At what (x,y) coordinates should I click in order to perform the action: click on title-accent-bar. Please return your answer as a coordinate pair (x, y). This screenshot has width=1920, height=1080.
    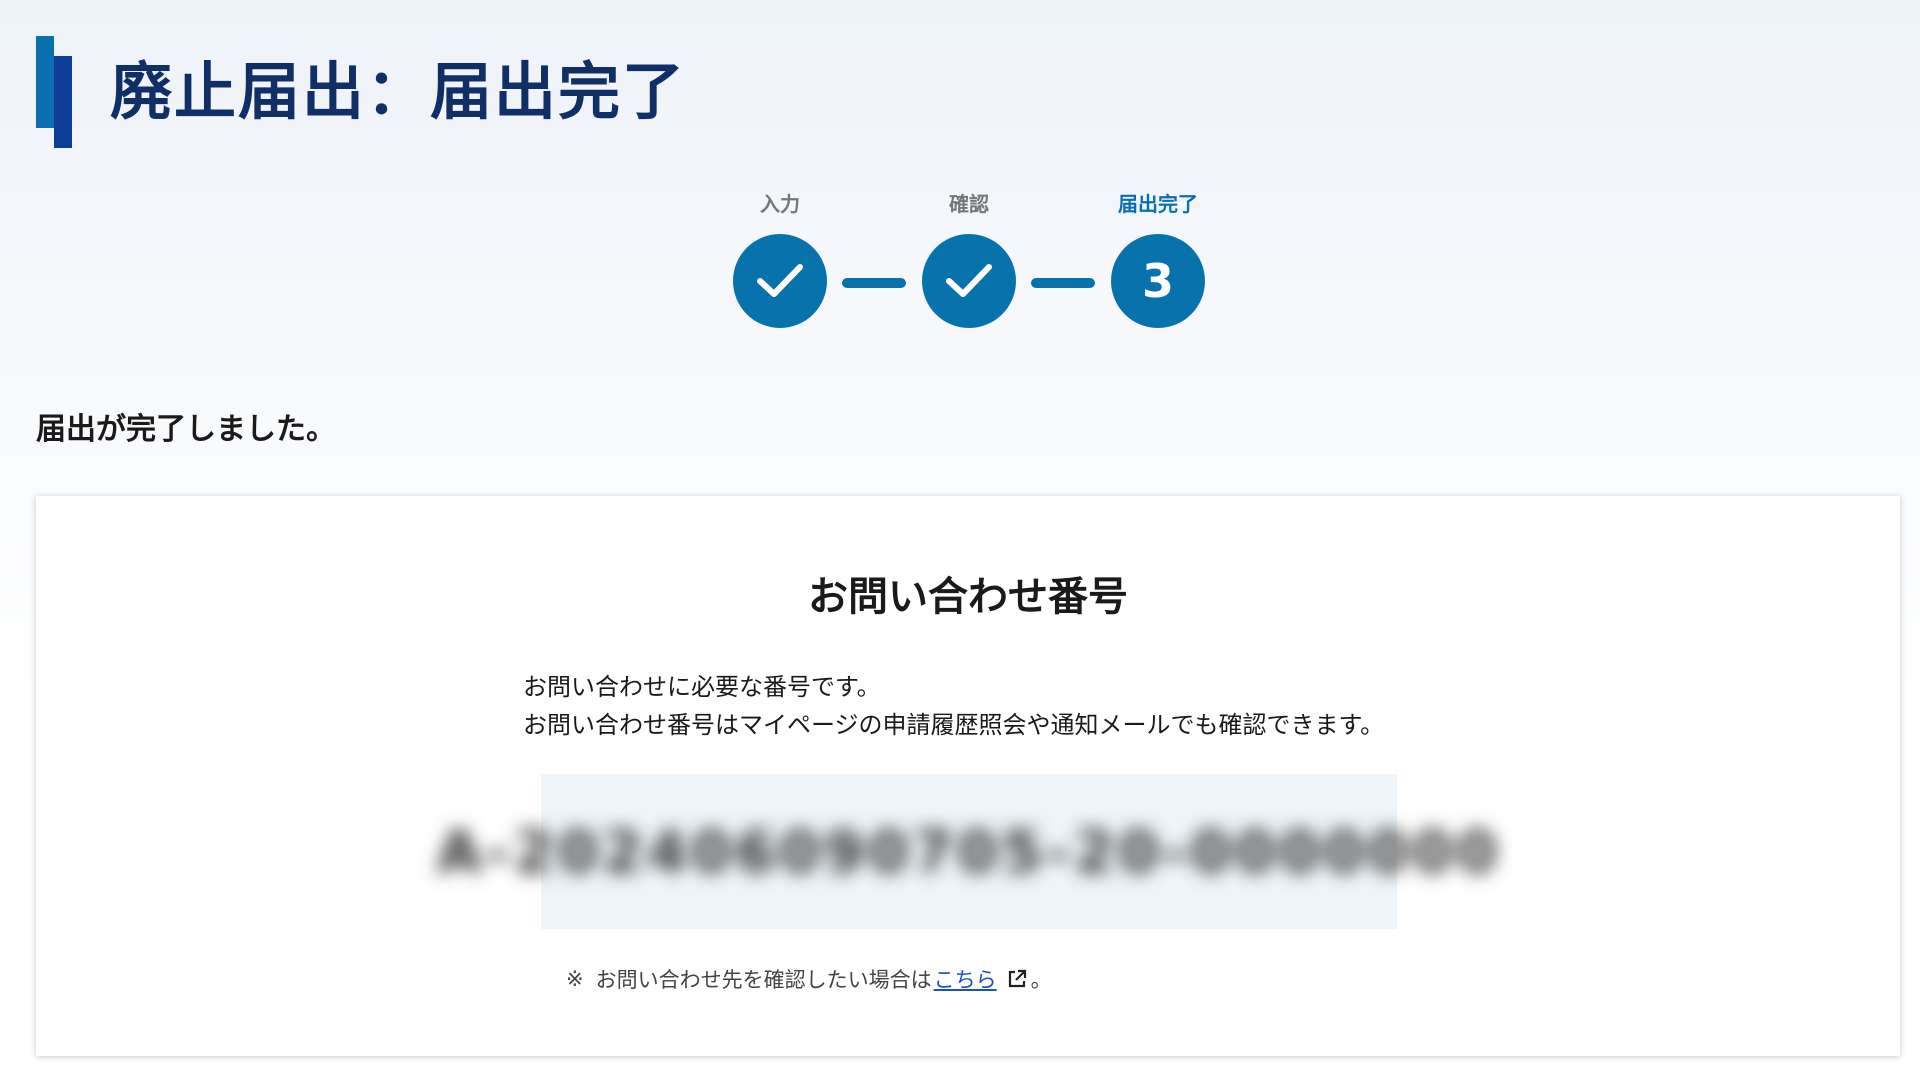
    Looking at the image, I should click on (55, 92).